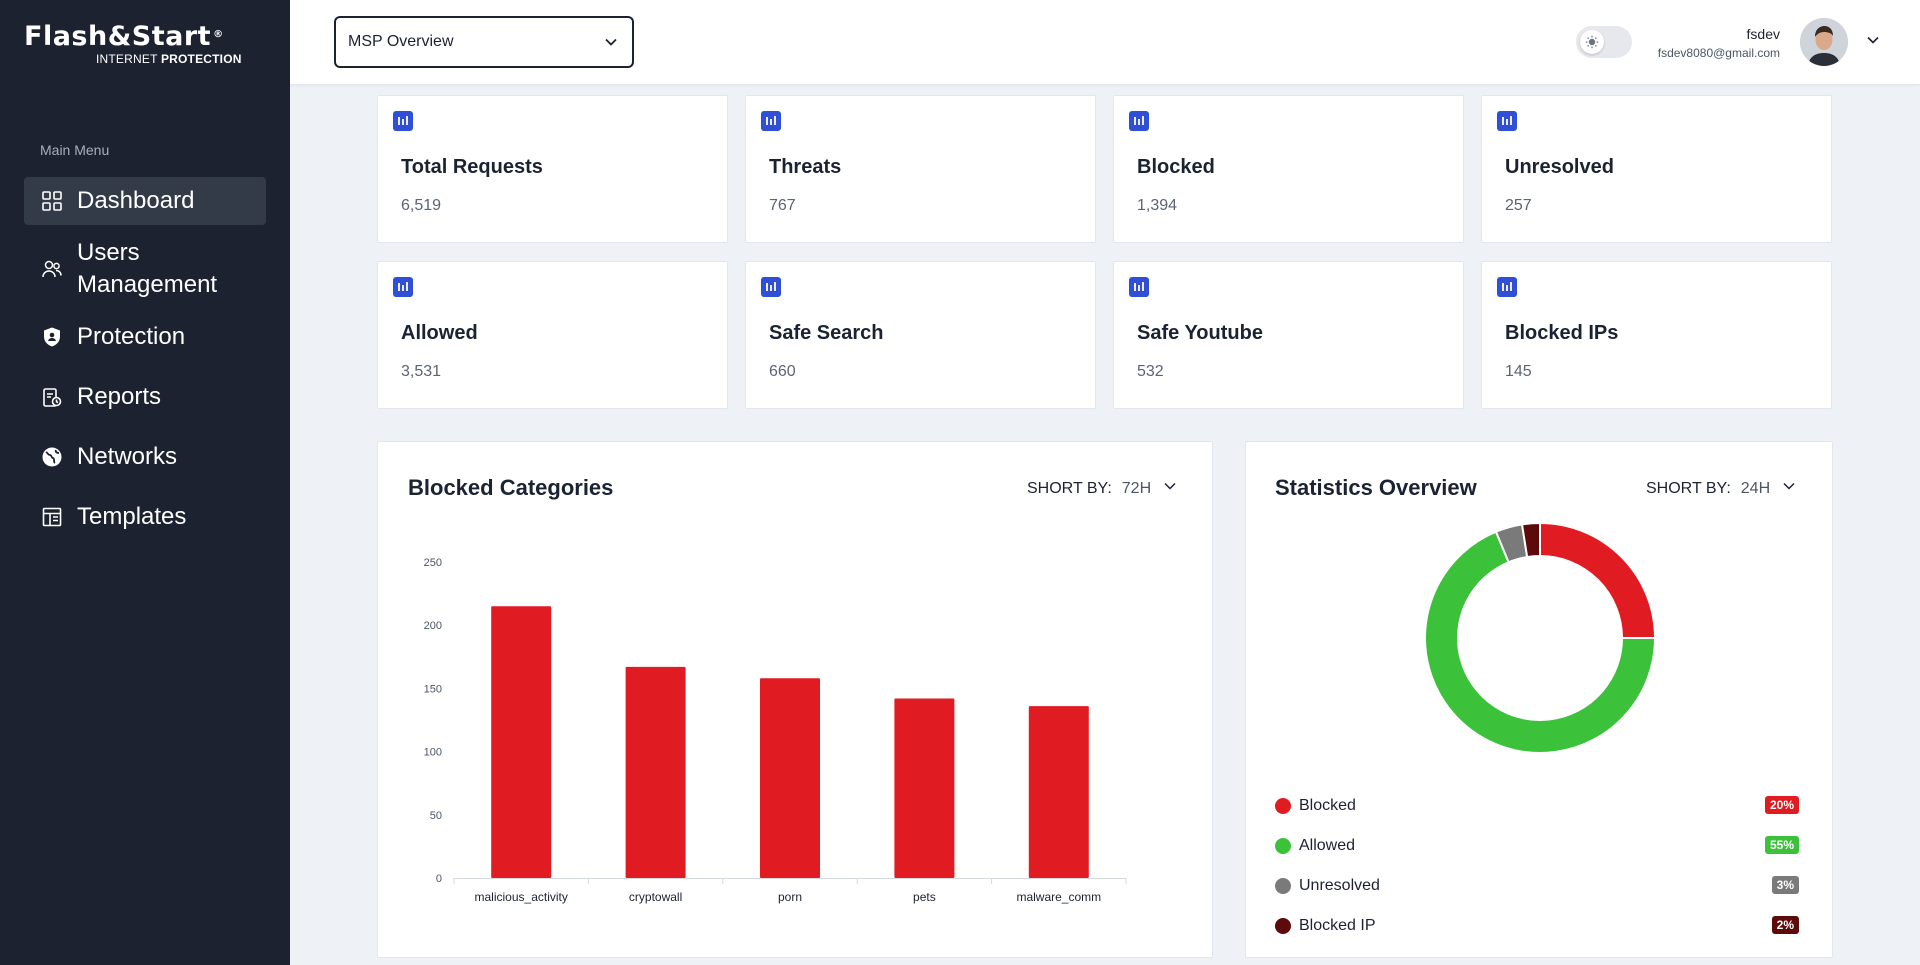 This screenshot has width=1920, height=965. I want to click on legend-item-unresolved: Unresolved 3%, so click(1537, 886).